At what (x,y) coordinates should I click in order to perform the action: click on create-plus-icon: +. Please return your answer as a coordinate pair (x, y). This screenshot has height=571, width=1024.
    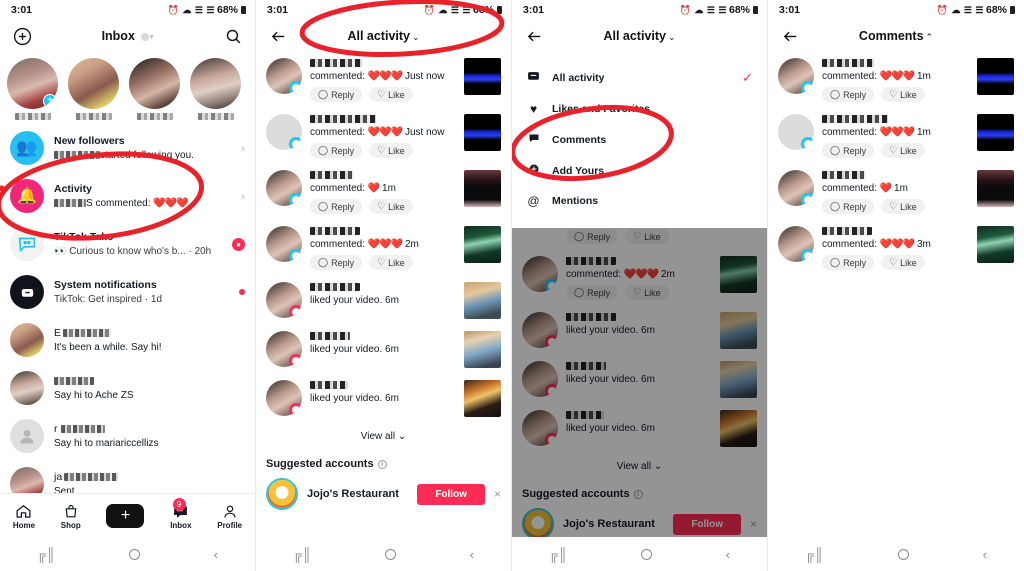
    Looking at the image, I should click on (125, 515).